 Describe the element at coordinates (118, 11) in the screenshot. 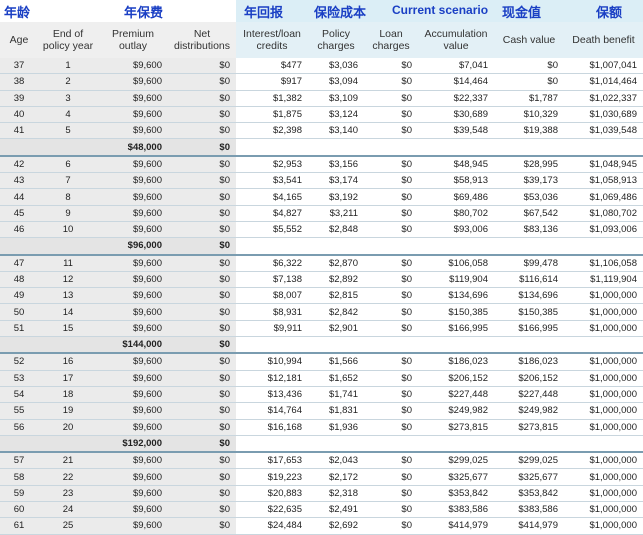

I see `annotation-band-left` at that location.